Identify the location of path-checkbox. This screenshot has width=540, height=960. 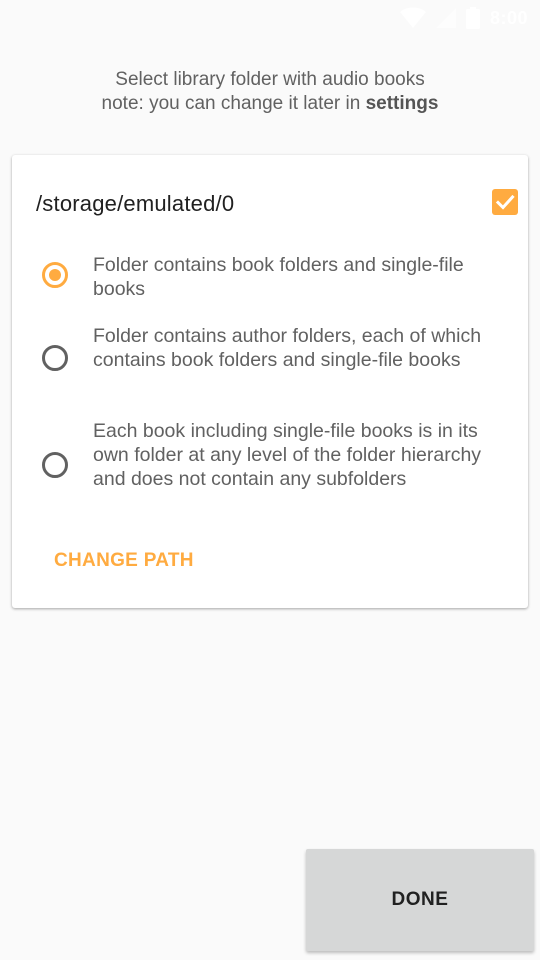
(505, 202).